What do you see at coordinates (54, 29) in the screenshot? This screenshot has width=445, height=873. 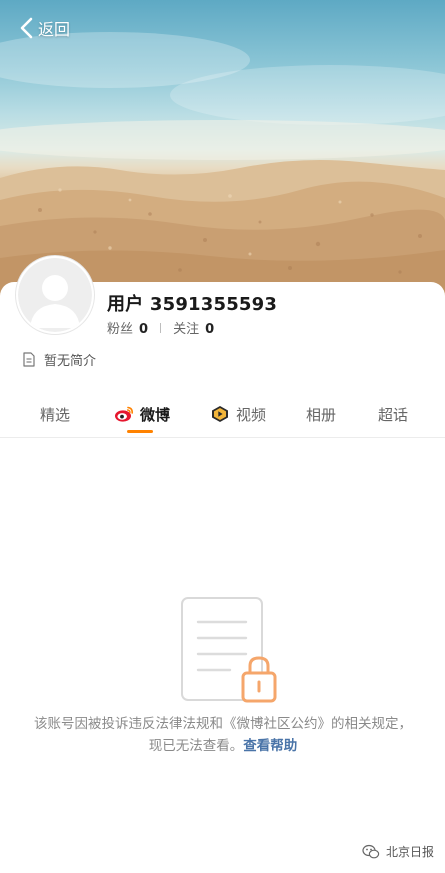 I see `back-label: 返回` at bounding box center [54, 29].